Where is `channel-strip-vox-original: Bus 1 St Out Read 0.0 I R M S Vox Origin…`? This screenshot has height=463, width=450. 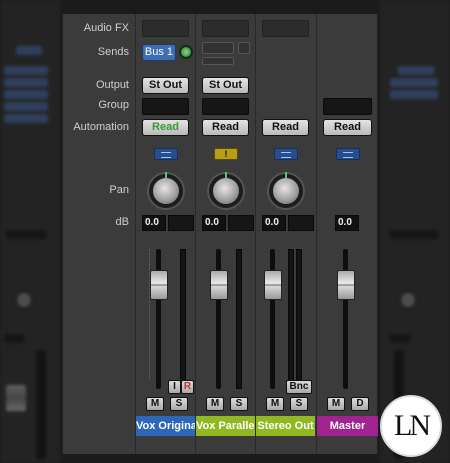
channel-strip-vox-original: Bus 1 St Out Read 0.0 I R M S Vox Origin… is located at coordinates (165, 234).